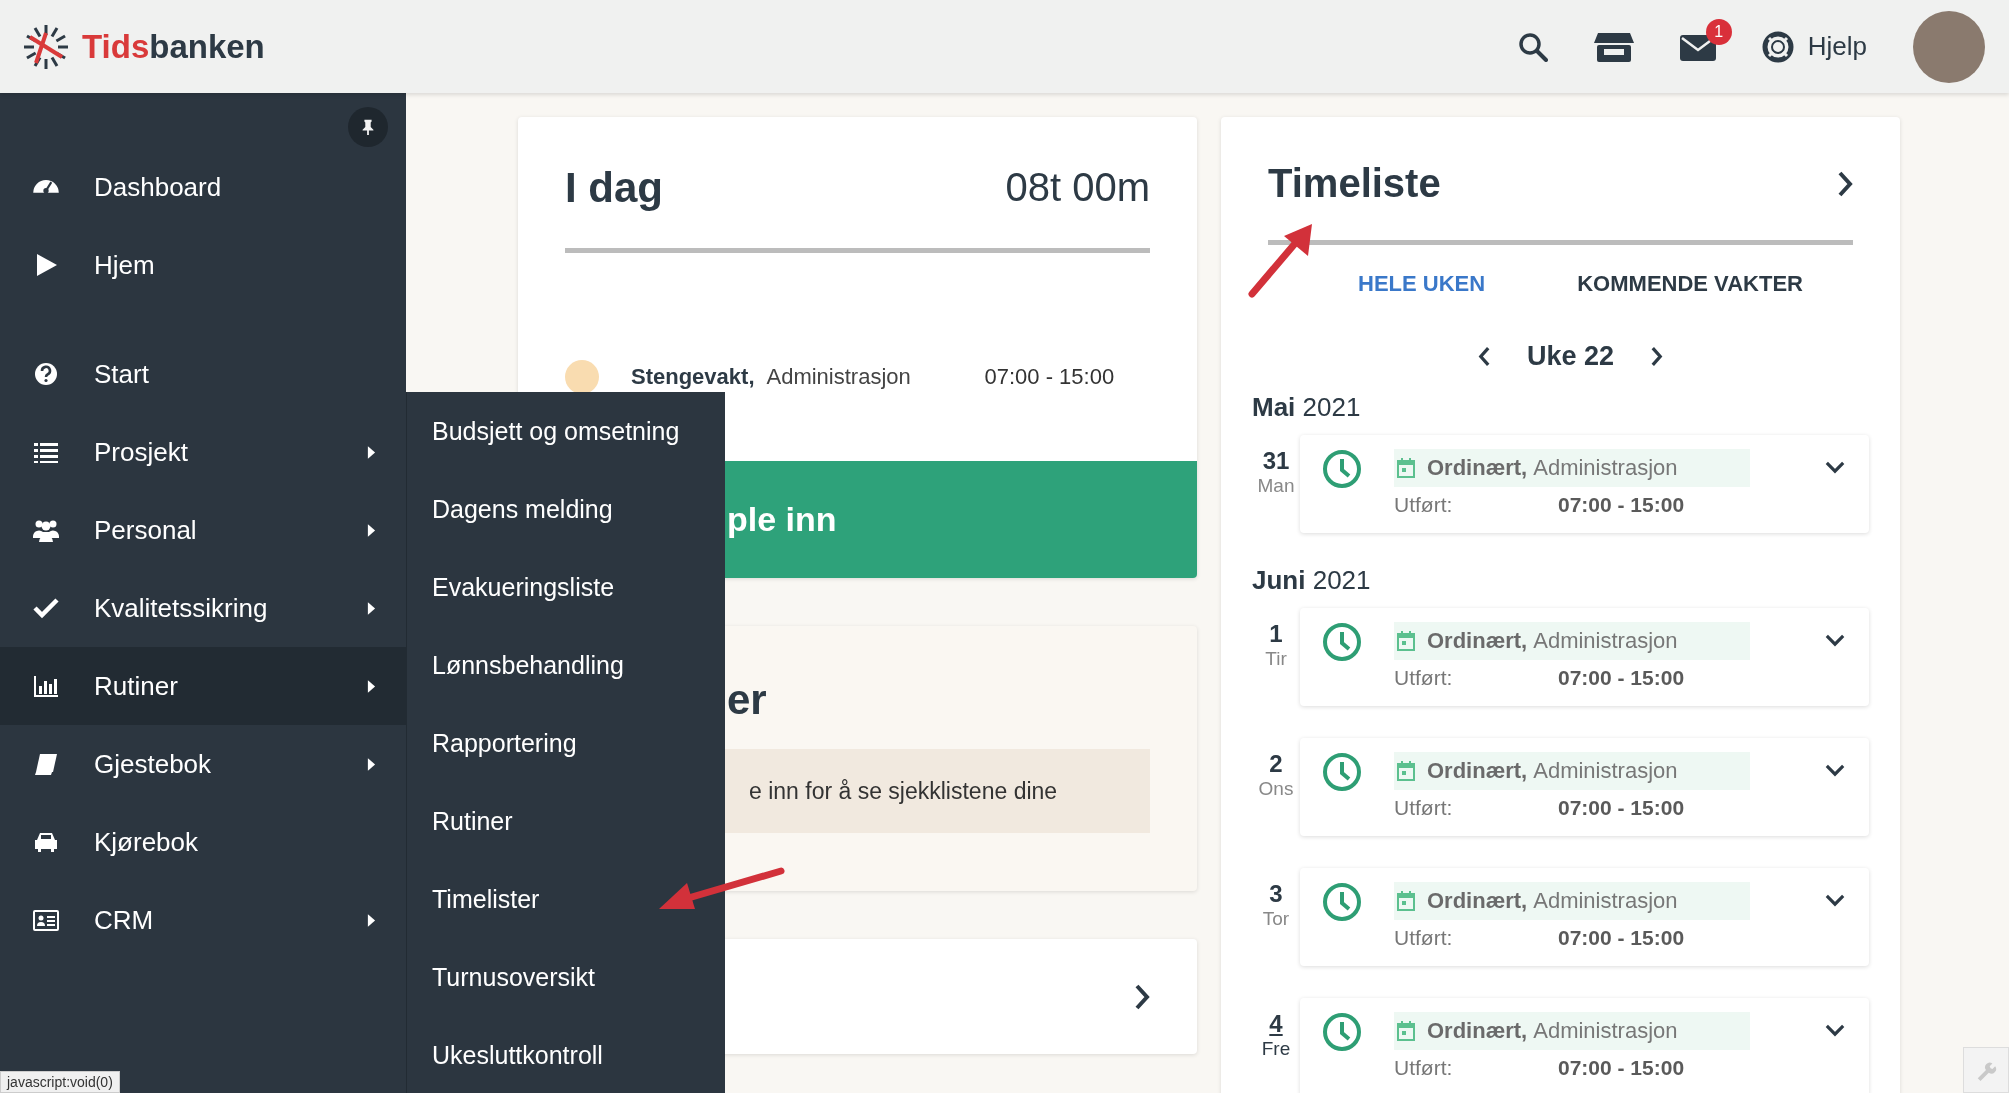 This screenshot has height=1093, width=2009. Describe the element at coordinates (203, 608) in the screenshot. I see `sidebar-item: Kvalitetssikring` at that location.